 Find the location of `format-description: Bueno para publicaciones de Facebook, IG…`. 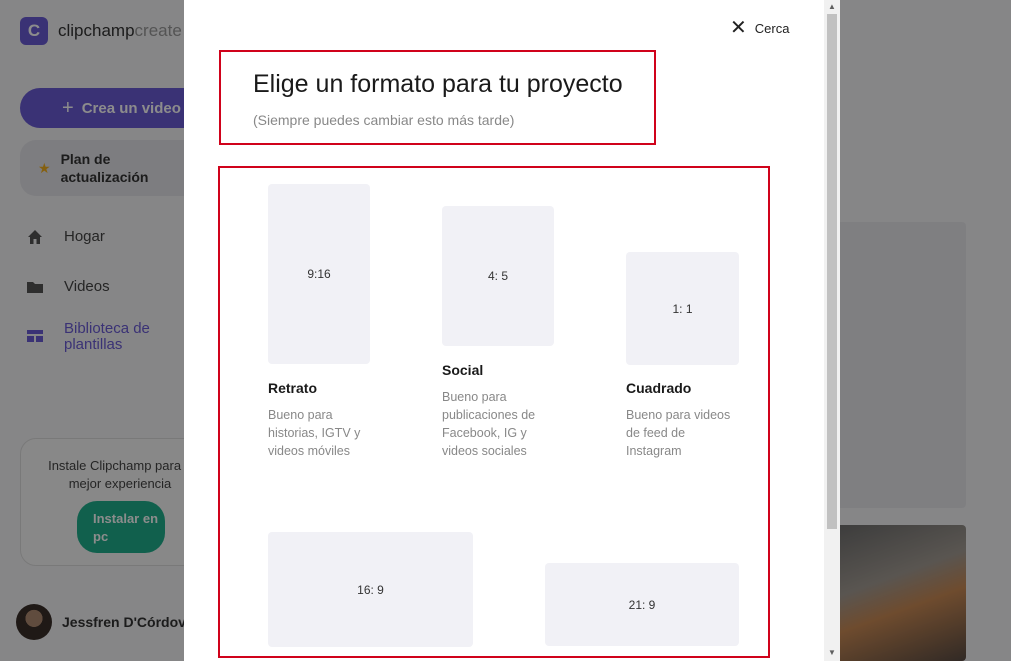

format-description: Bueno para publicaciones de Facebook, IG… is located at coordinates (489, 424).